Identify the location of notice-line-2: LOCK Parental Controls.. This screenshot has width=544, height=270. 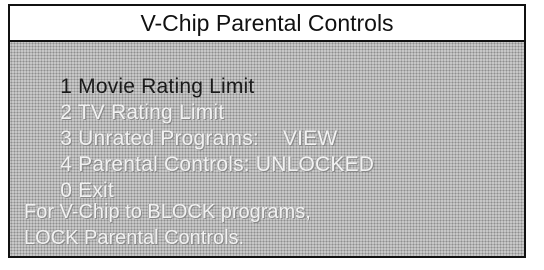
(134, 238).